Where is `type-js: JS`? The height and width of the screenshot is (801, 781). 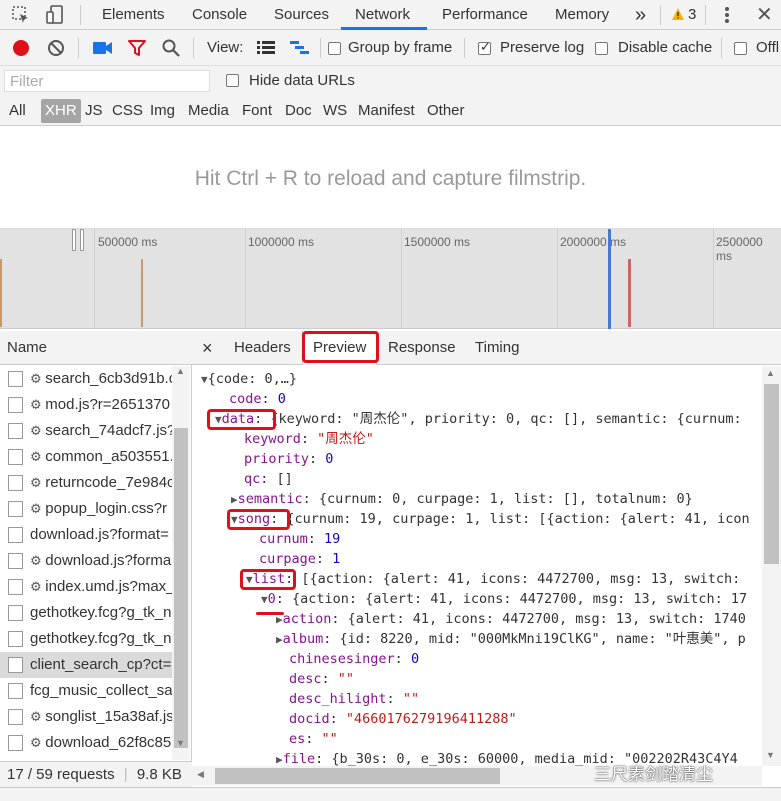 type-js: JS is located at coordinates (94, 111).